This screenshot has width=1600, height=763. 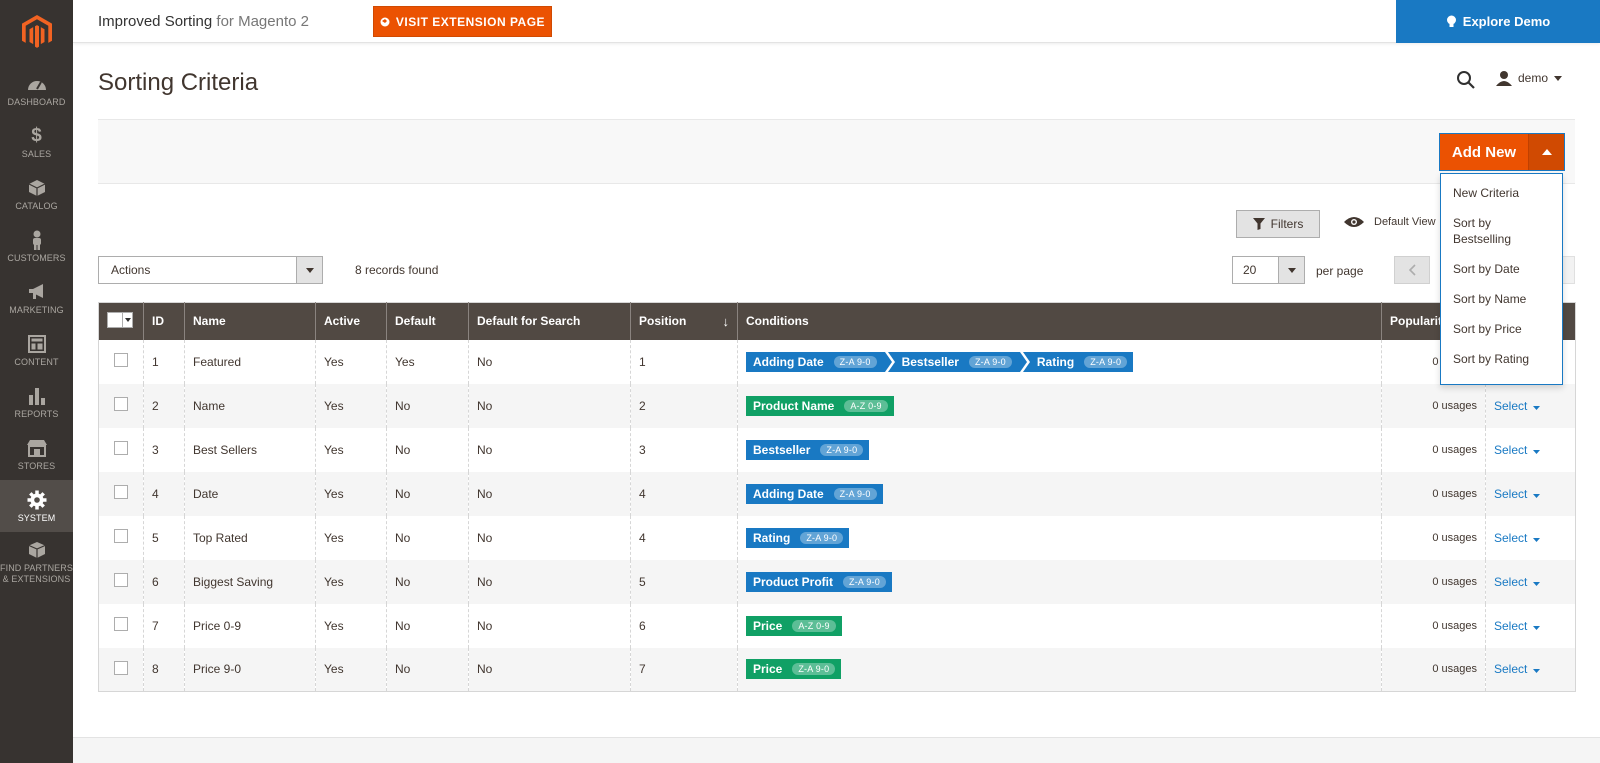 I want to click on add-new-menu-item: Sort by Date, so click(x=1501, y=269).